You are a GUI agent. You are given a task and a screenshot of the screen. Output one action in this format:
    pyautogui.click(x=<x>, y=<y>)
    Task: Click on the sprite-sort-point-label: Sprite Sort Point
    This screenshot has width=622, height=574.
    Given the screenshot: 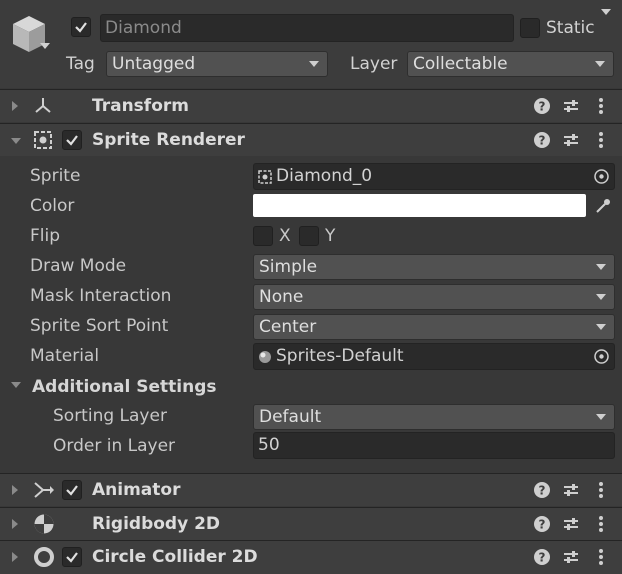 What is the action you would take?
    pyautogui.click(x=99, y=326)
    